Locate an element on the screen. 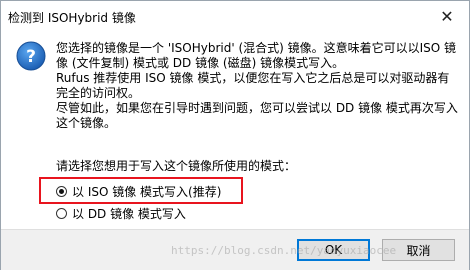 The image size is (470, 270). option-dd-mode: 以 DD 镜像 模式写入 is located at coordinates (121, 213).